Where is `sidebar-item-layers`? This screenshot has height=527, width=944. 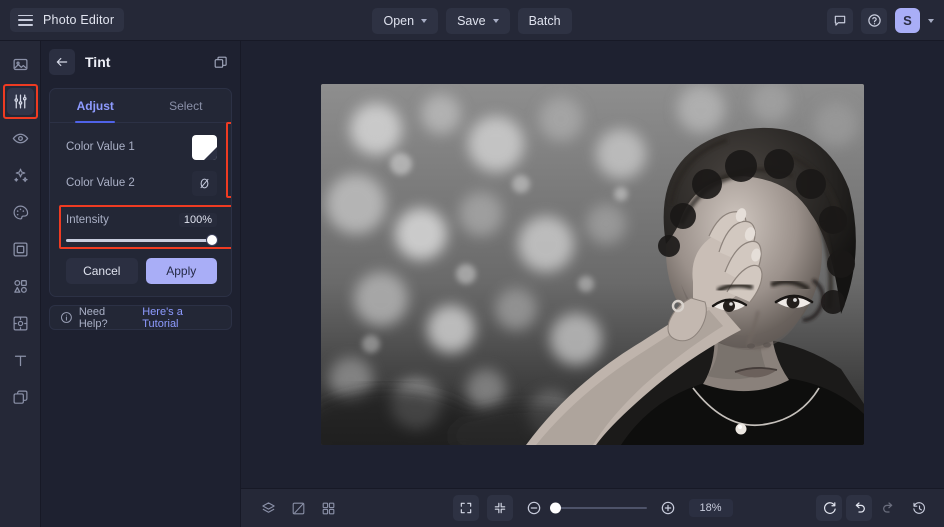 sidebar-item-layers is located at coordinates (20, 397).